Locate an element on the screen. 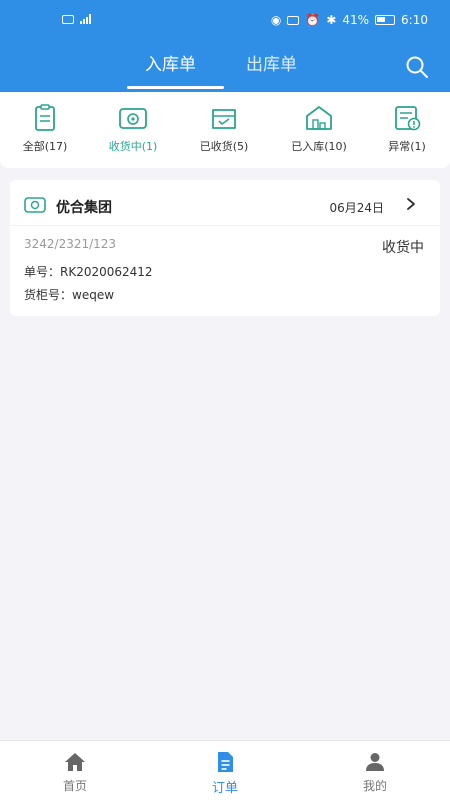  battery-percent: 41% is located at coordinates (356, 20).